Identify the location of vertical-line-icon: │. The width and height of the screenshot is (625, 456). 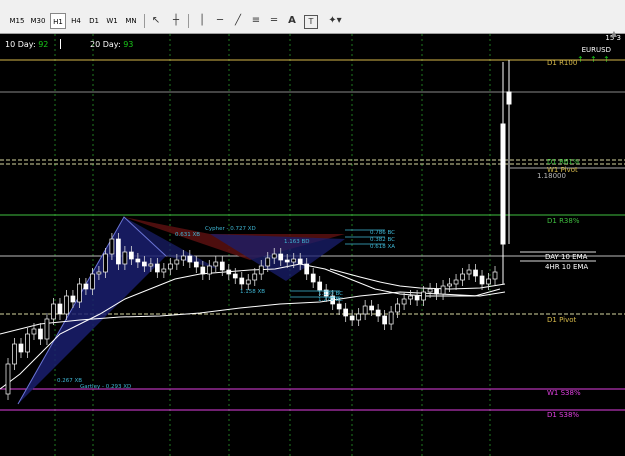
(202, 21).